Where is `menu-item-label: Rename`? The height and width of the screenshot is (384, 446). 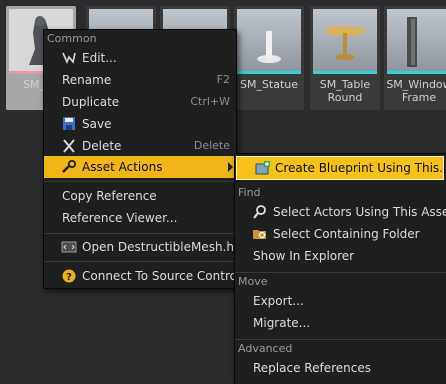
menu-item-label: Rename is located at coordinates (87, 80).